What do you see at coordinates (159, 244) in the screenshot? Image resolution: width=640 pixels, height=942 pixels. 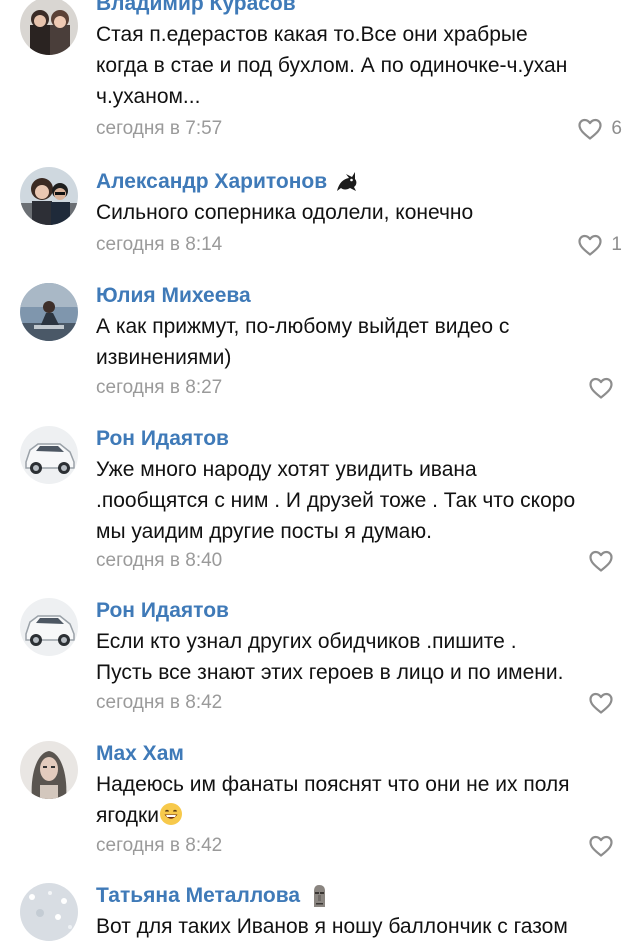 I see `comment-timestamp: сегодня в 8:14` at bounding box center [159, 244].